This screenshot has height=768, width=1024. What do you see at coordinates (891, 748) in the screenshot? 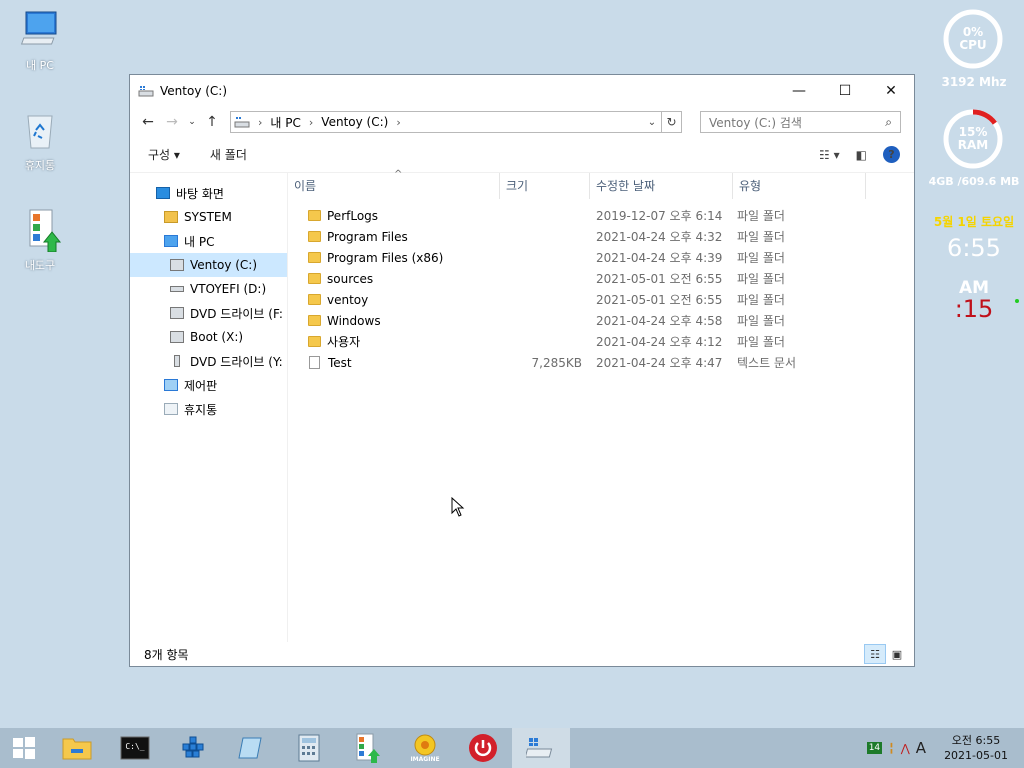
I see `tray-usb-icon: ╏` at bounding box center [891, 748].